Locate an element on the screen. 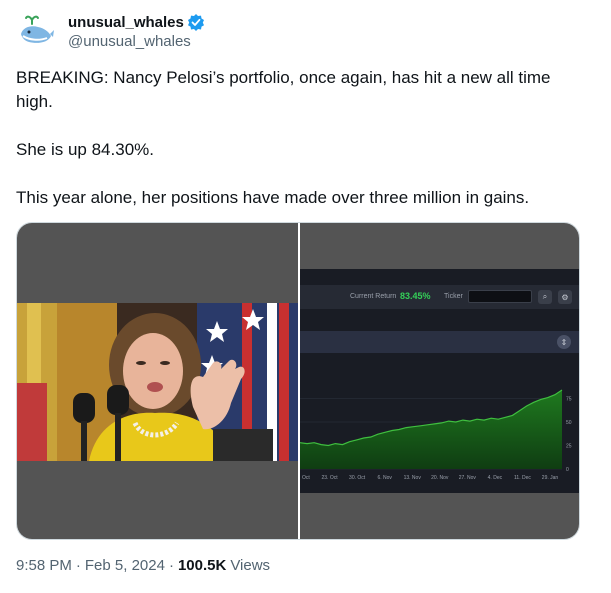  whale-icon is located at coordinates (37, 29).